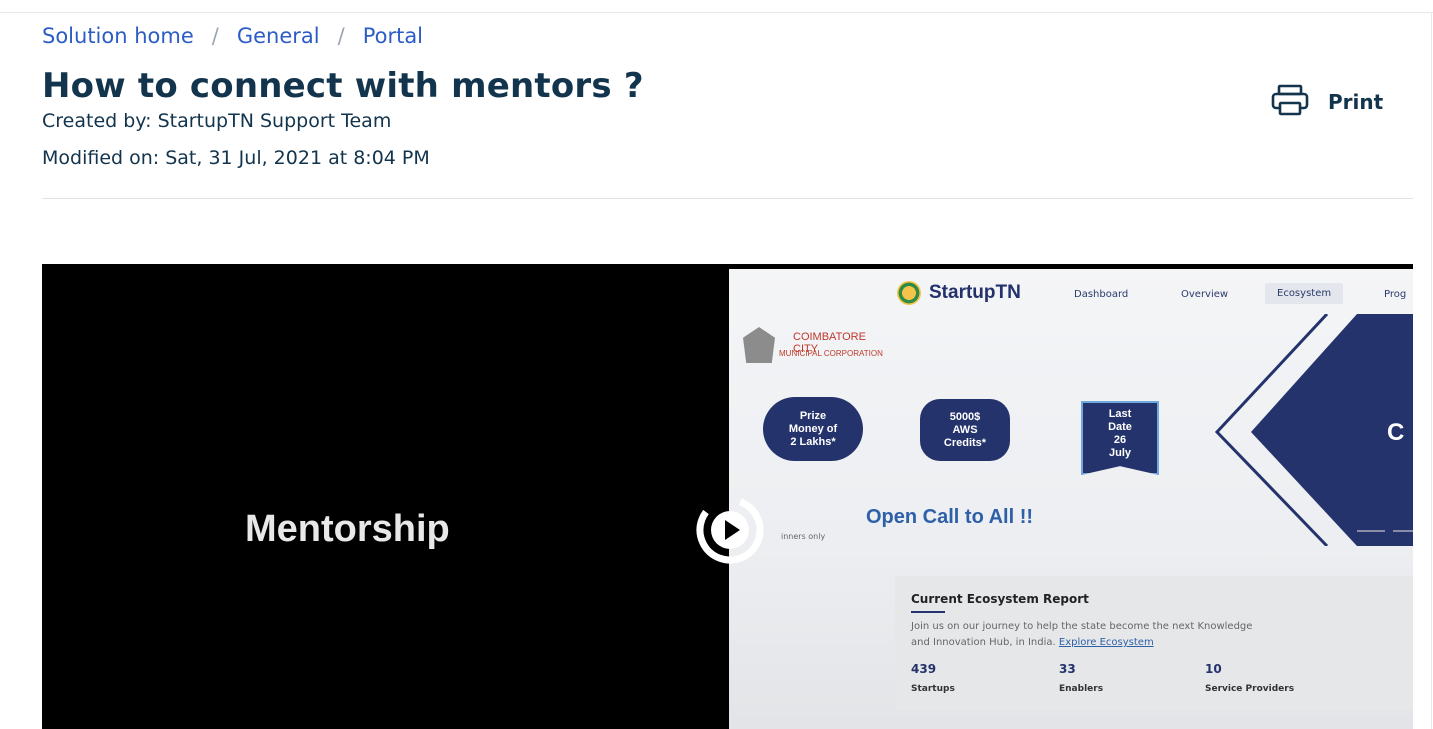  What do you see at coordinates (831, 353) in the screenshot?
I see `corp-subname: MUNICIPAL CORPORATION` at bounding box center [831, 353].